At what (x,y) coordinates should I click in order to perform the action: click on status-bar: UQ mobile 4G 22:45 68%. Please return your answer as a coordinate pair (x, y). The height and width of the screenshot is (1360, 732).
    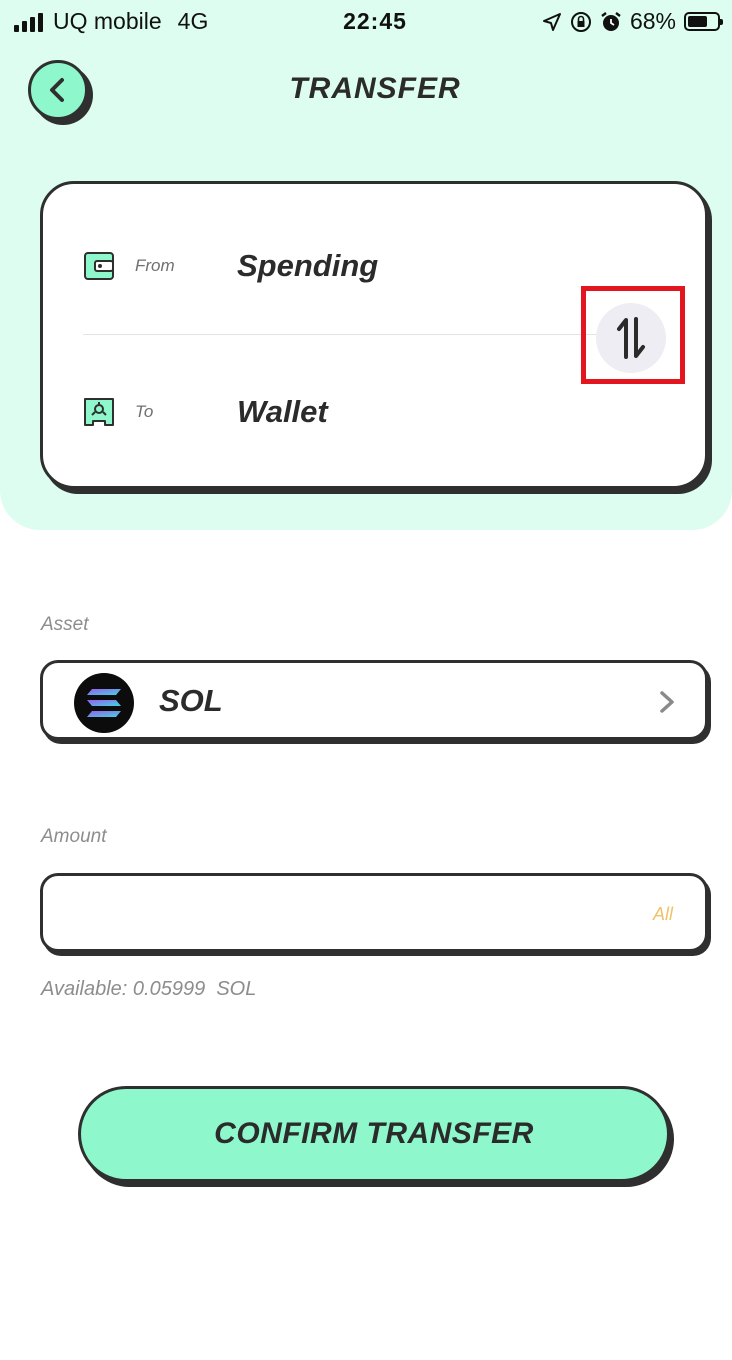
    Looking at the image, I should click on (366, 22).